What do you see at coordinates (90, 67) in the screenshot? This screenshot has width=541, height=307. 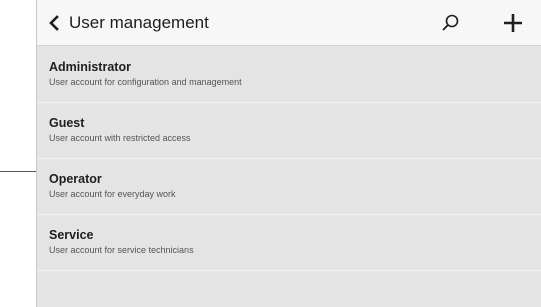 I see `user-name: Administrator` at bounding box center [90, 67].